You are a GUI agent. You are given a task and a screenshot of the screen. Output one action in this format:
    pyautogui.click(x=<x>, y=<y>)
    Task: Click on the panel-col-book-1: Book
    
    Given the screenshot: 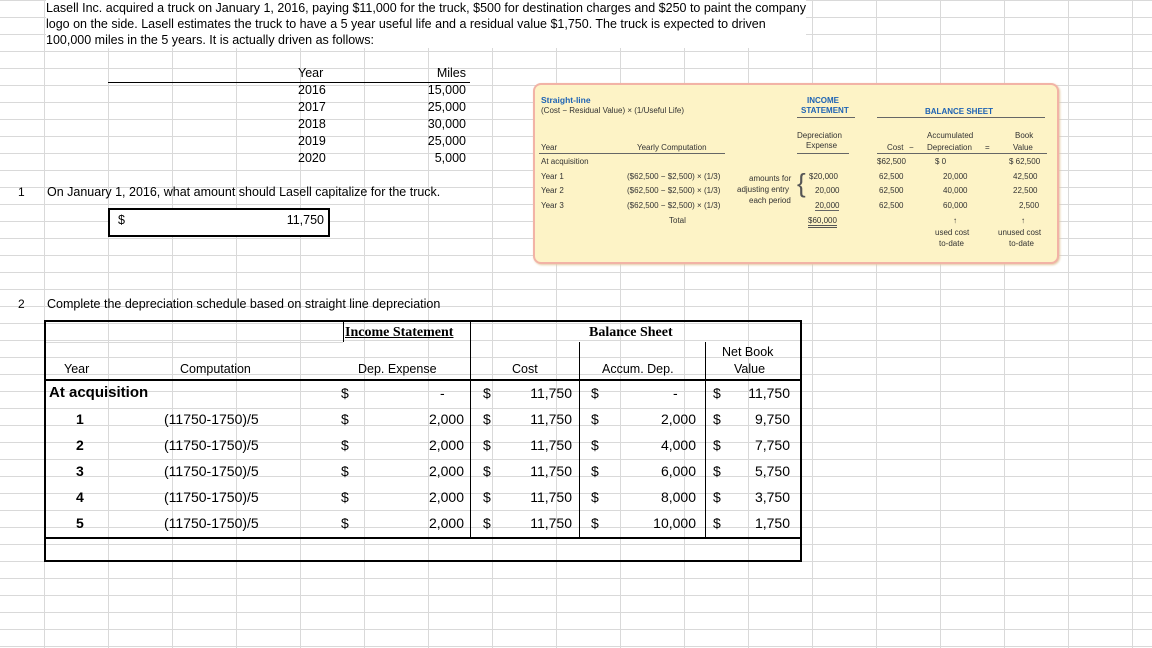 What is the action you would take?
    pyautogui.click(x=1024, y=135)
    